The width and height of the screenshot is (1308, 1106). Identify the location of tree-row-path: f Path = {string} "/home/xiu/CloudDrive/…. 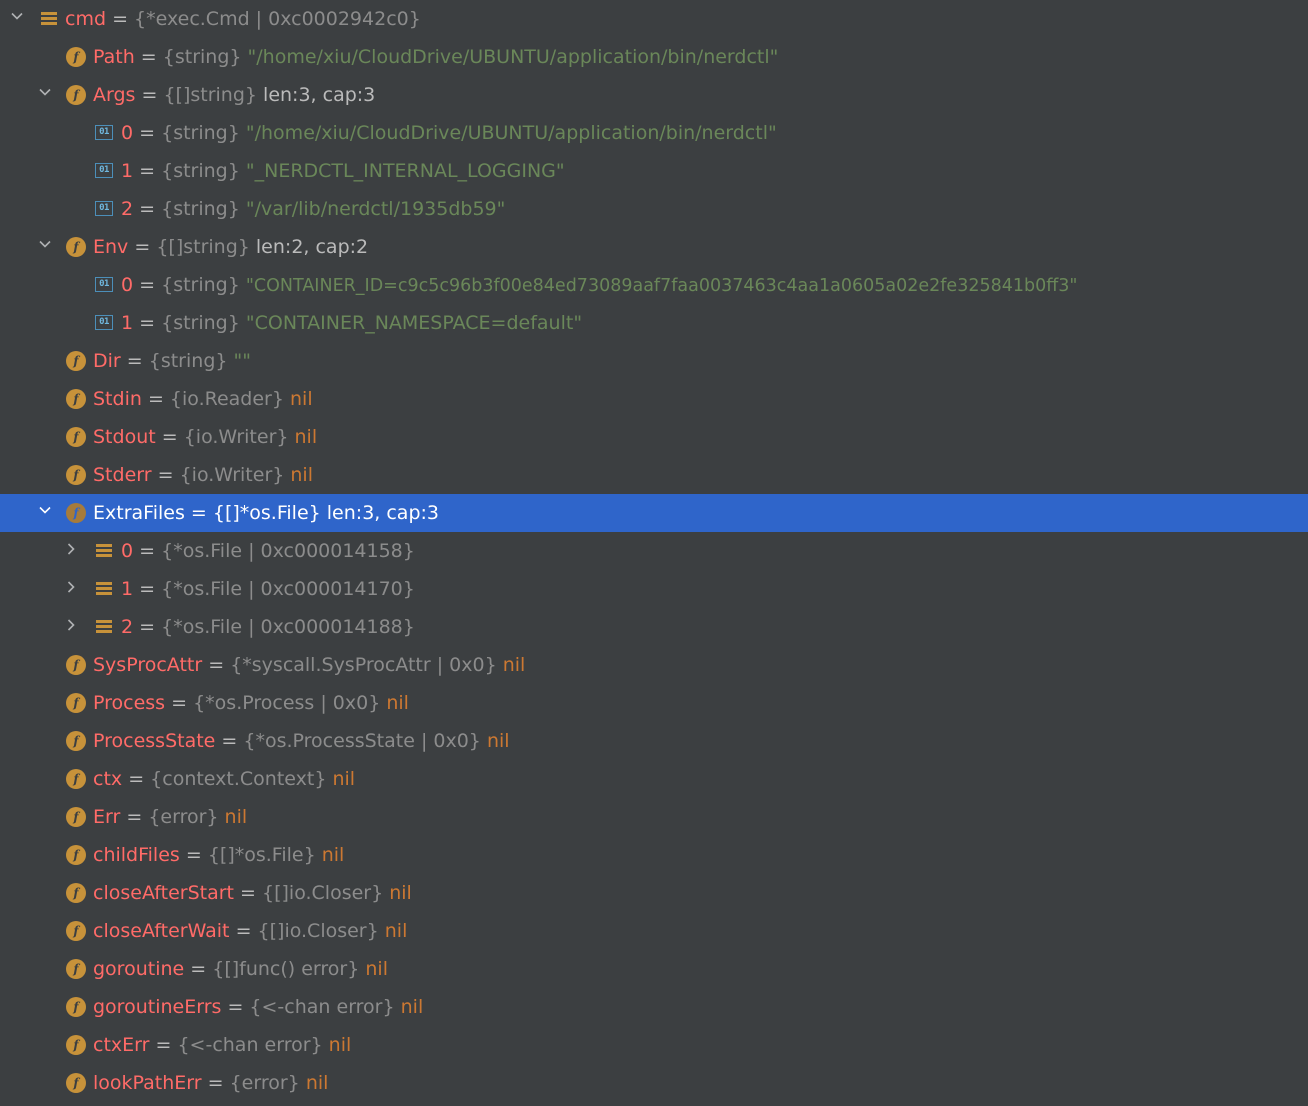
(654, 57).